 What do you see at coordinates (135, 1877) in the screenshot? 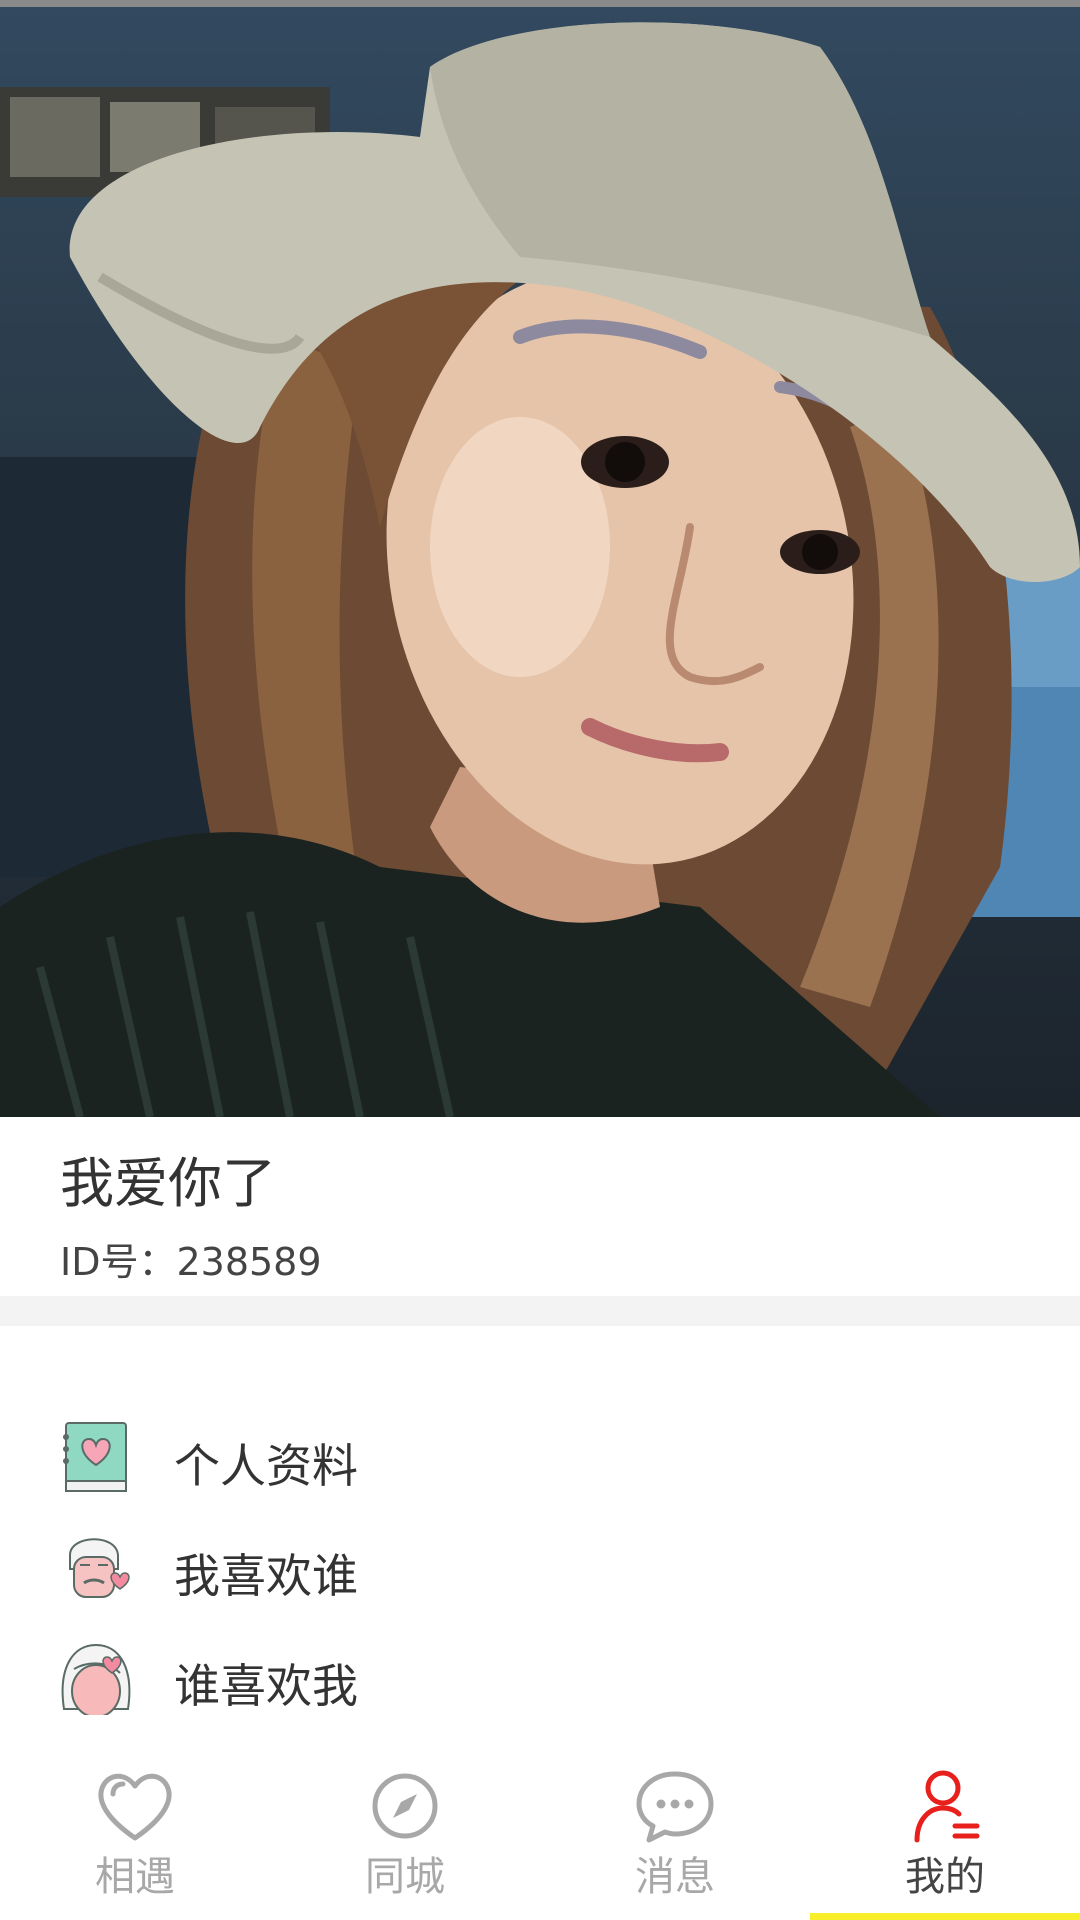
I see `tab-label-meet: 相遇` at bounding box center [135, 1877].